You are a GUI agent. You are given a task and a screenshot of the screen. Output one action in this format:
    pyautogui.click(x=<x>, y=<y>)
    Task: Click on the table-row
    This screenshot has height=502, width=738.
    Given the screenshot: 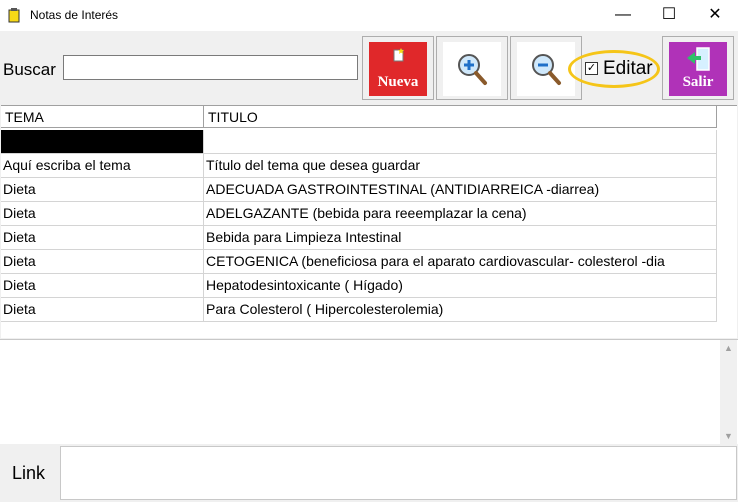 What is the action you would take?
    pyautogui.click(x=359, y=142)
    